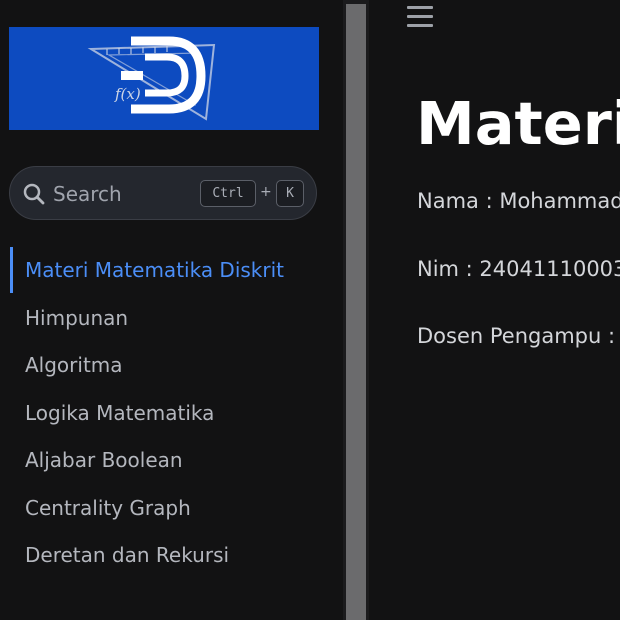 The height and width of the screenshot is (620, 620). I want to click on sidebar-item-centrality-graph: Centrality Graph, so click(170, 508).